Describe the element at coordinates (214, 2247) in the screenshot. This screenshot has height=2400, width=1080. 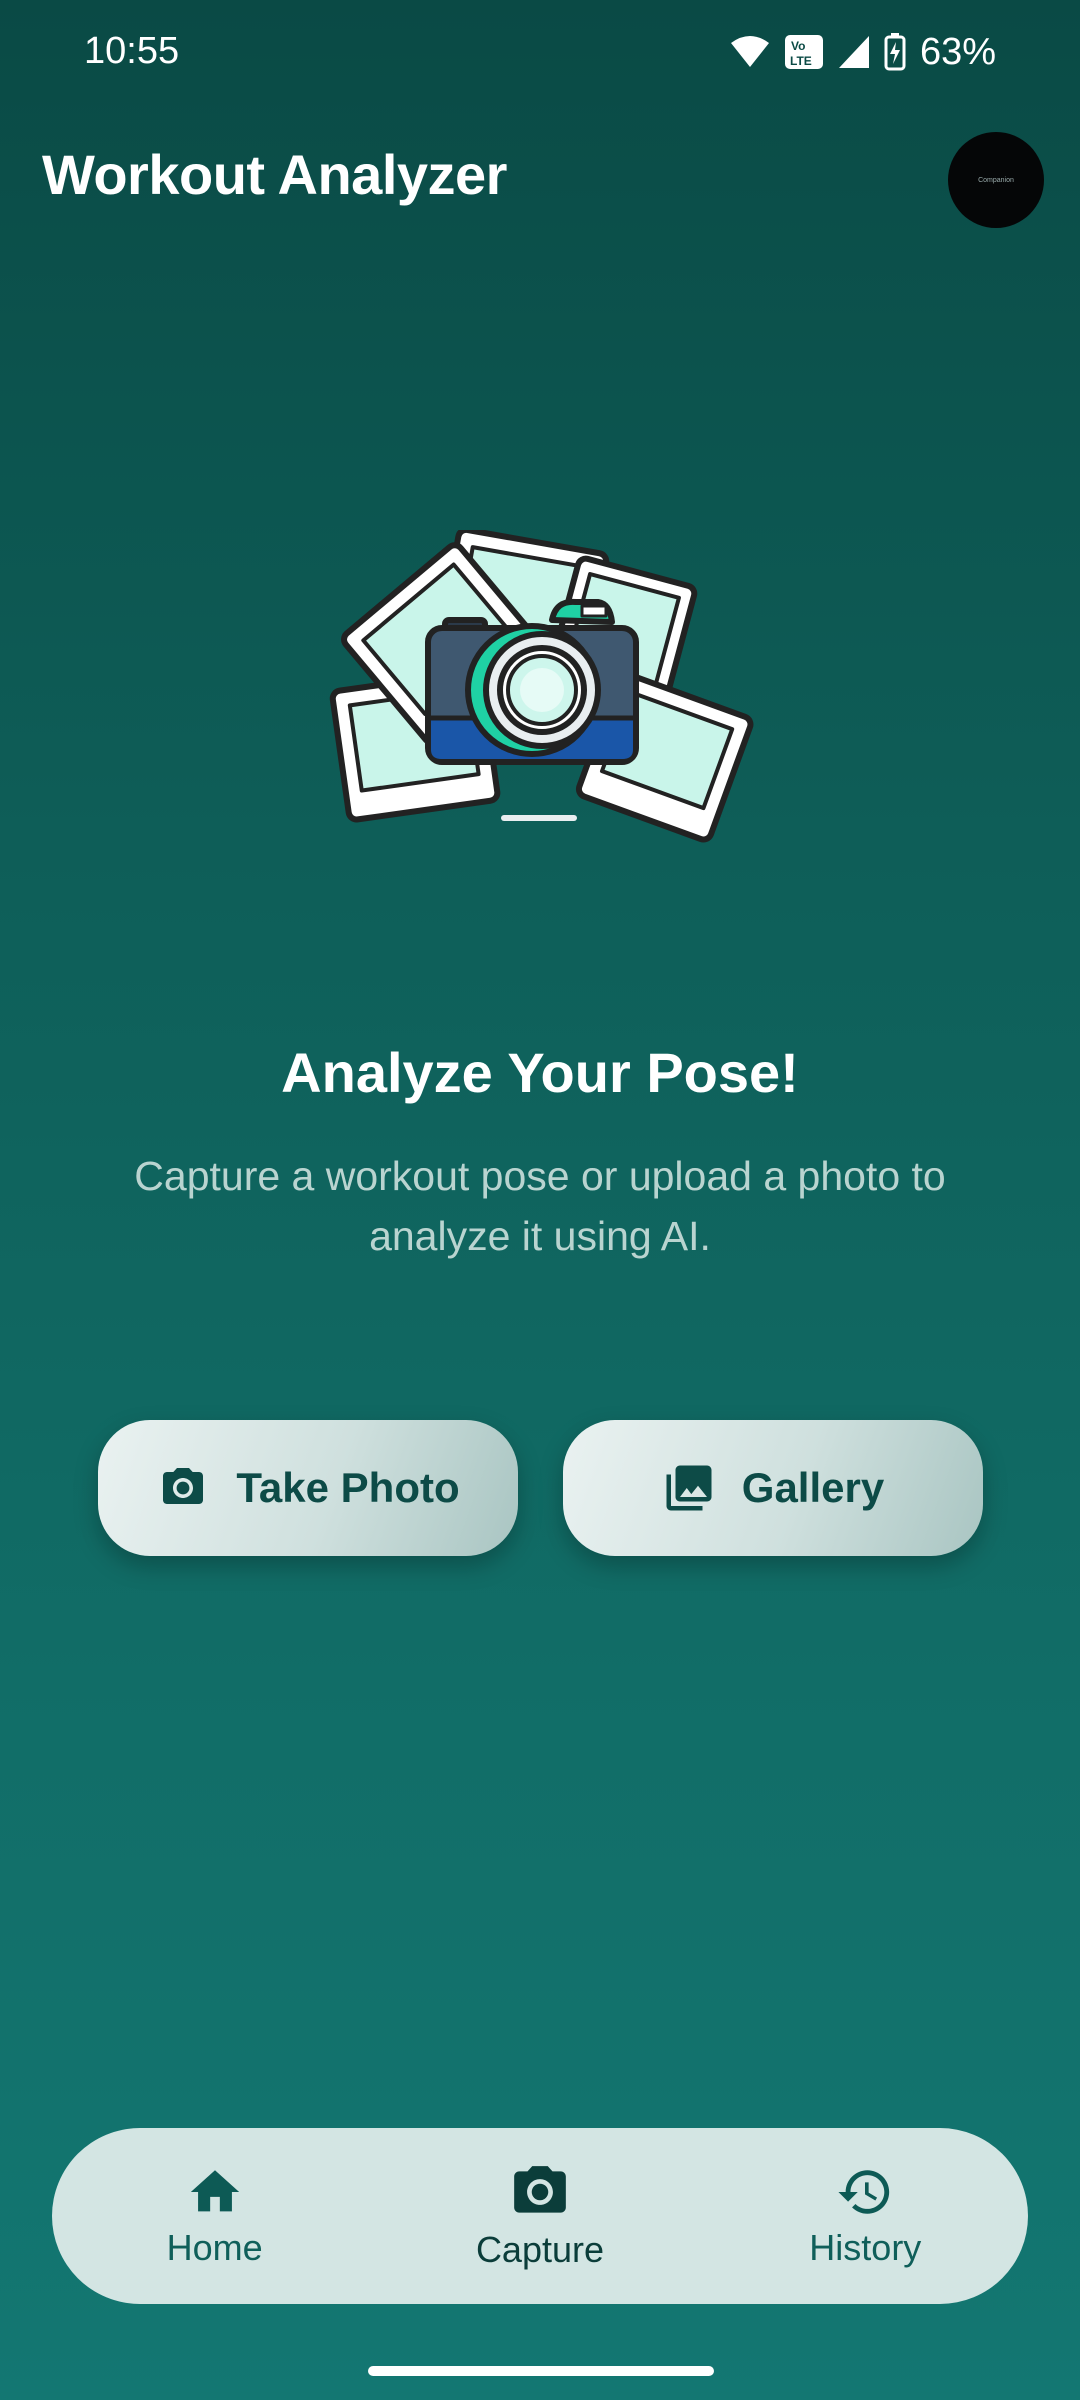
I see `nav-label-home: Home` at that location.